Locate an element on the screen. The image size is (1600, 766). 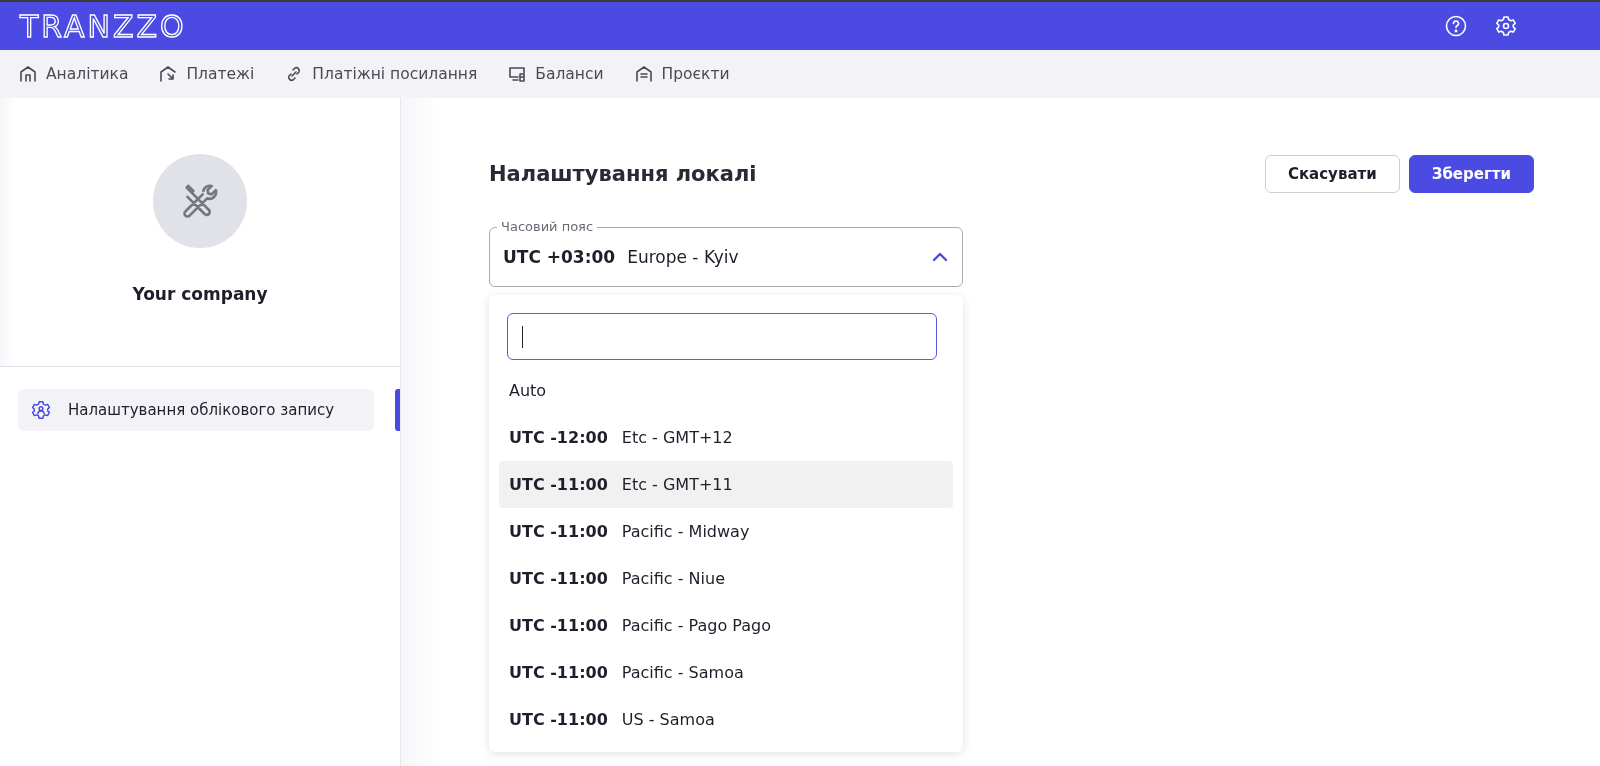
help-icon is located at coordinates (1456, 26).